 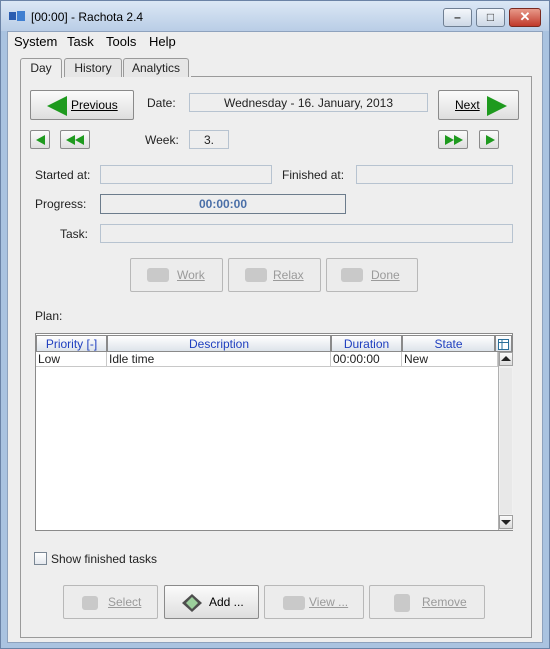 I want to click on app-icon, so click(x=17, y=16).